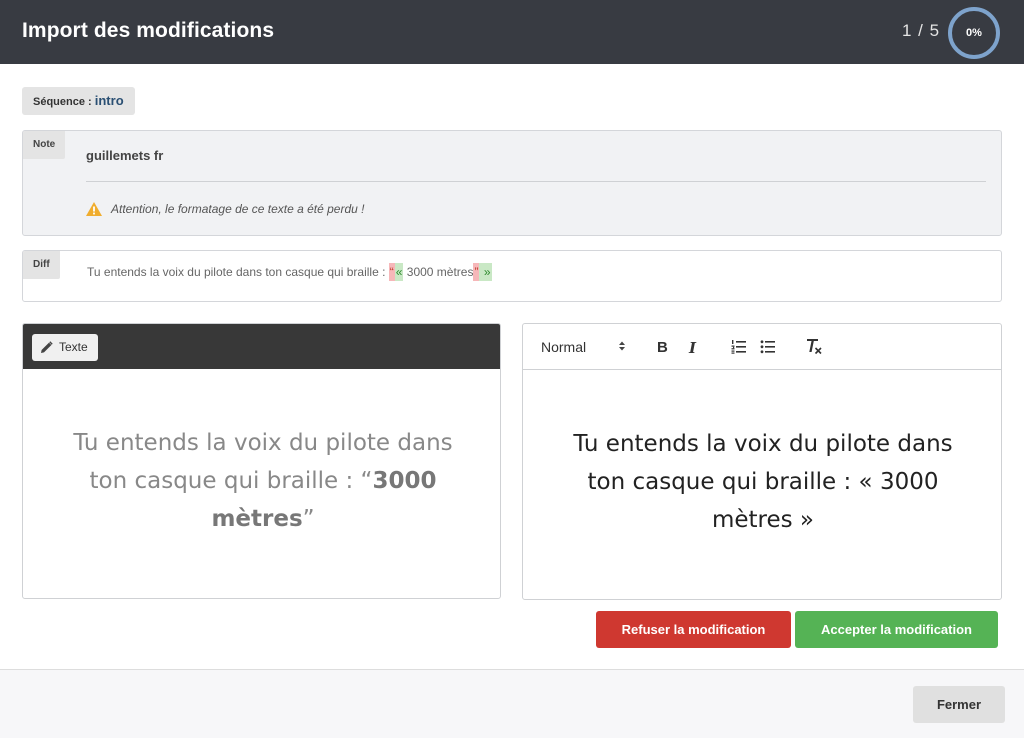 This screenshot has width=1024, height=738. What do you see at coordinates (693, 629) in the screenshot?
I see `refuse-modification-button: Refuser la modification` at bounding box center [693, 629].